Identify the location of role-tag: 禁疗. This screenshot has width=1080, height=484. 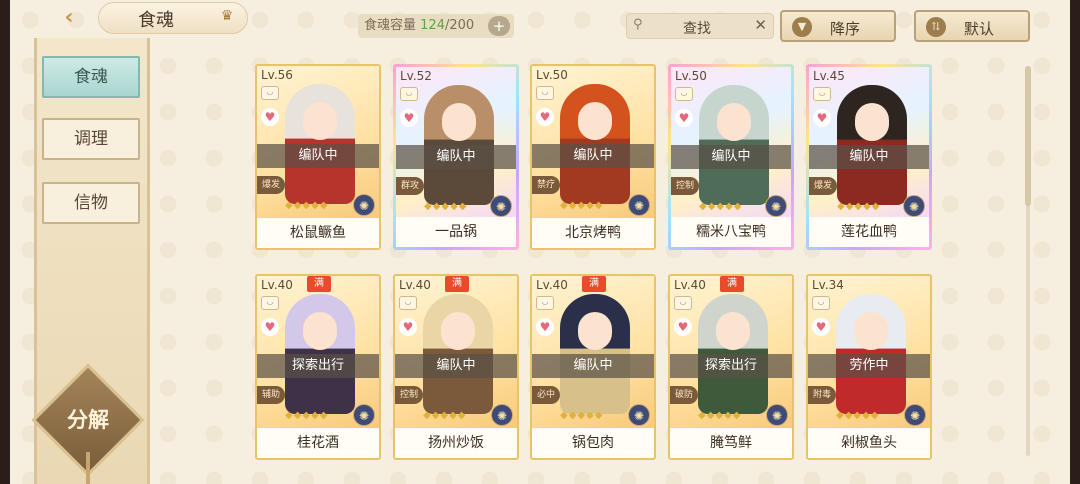
(546, 185).